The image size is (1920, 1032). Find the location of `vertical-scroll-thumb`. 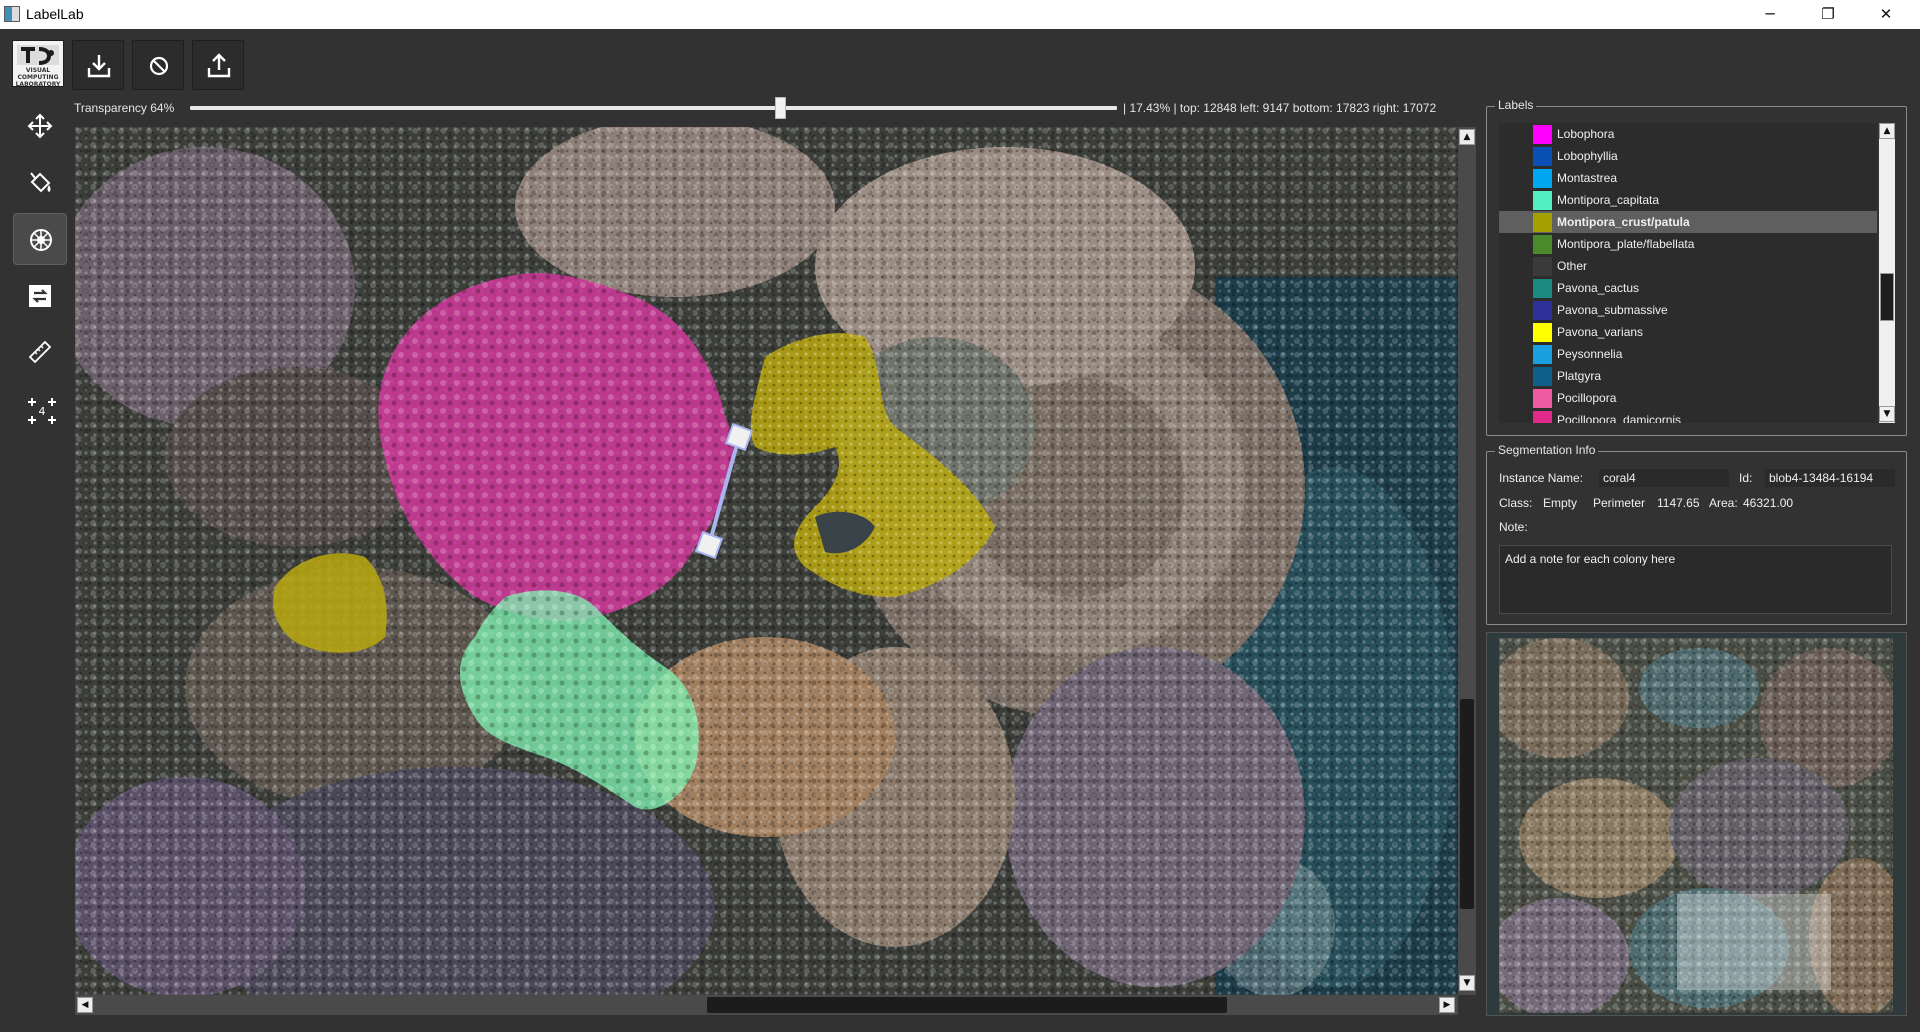

vertical-scroll-thumb is located at coordinates (1467, 804).